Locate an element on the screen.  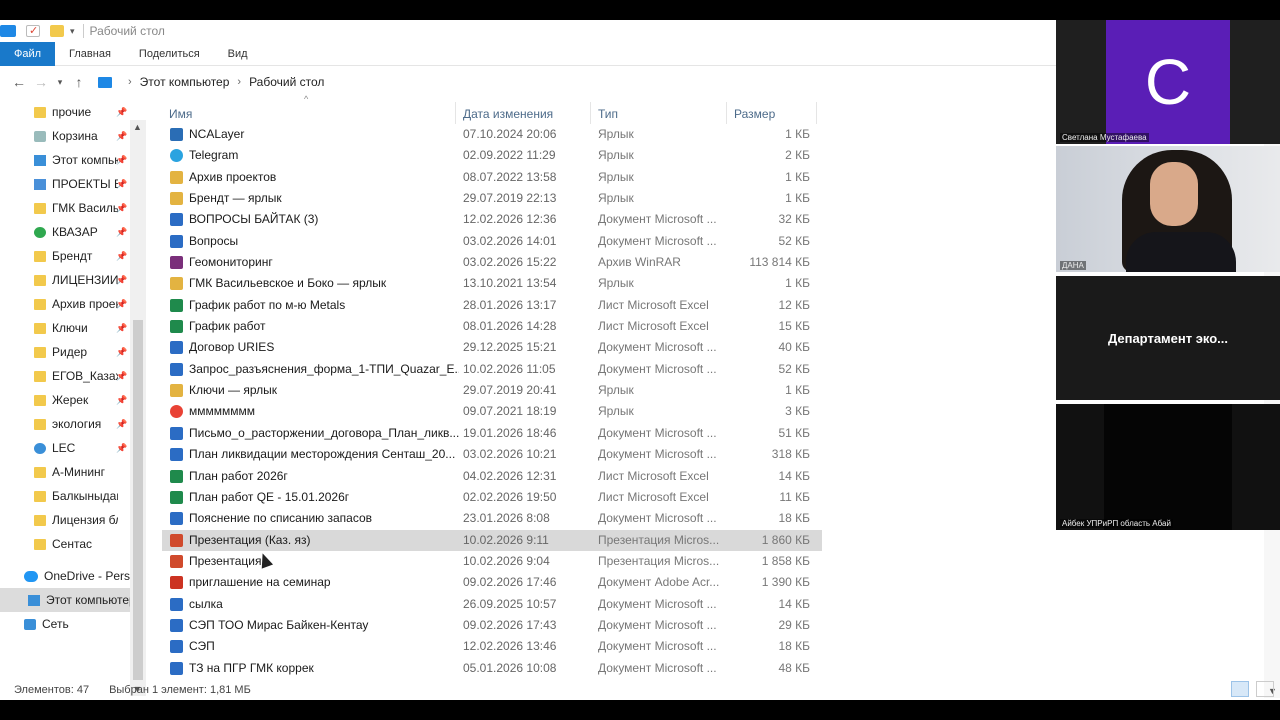
sidebar-item: Корзина 📌 is located at coordinates (73, 136).